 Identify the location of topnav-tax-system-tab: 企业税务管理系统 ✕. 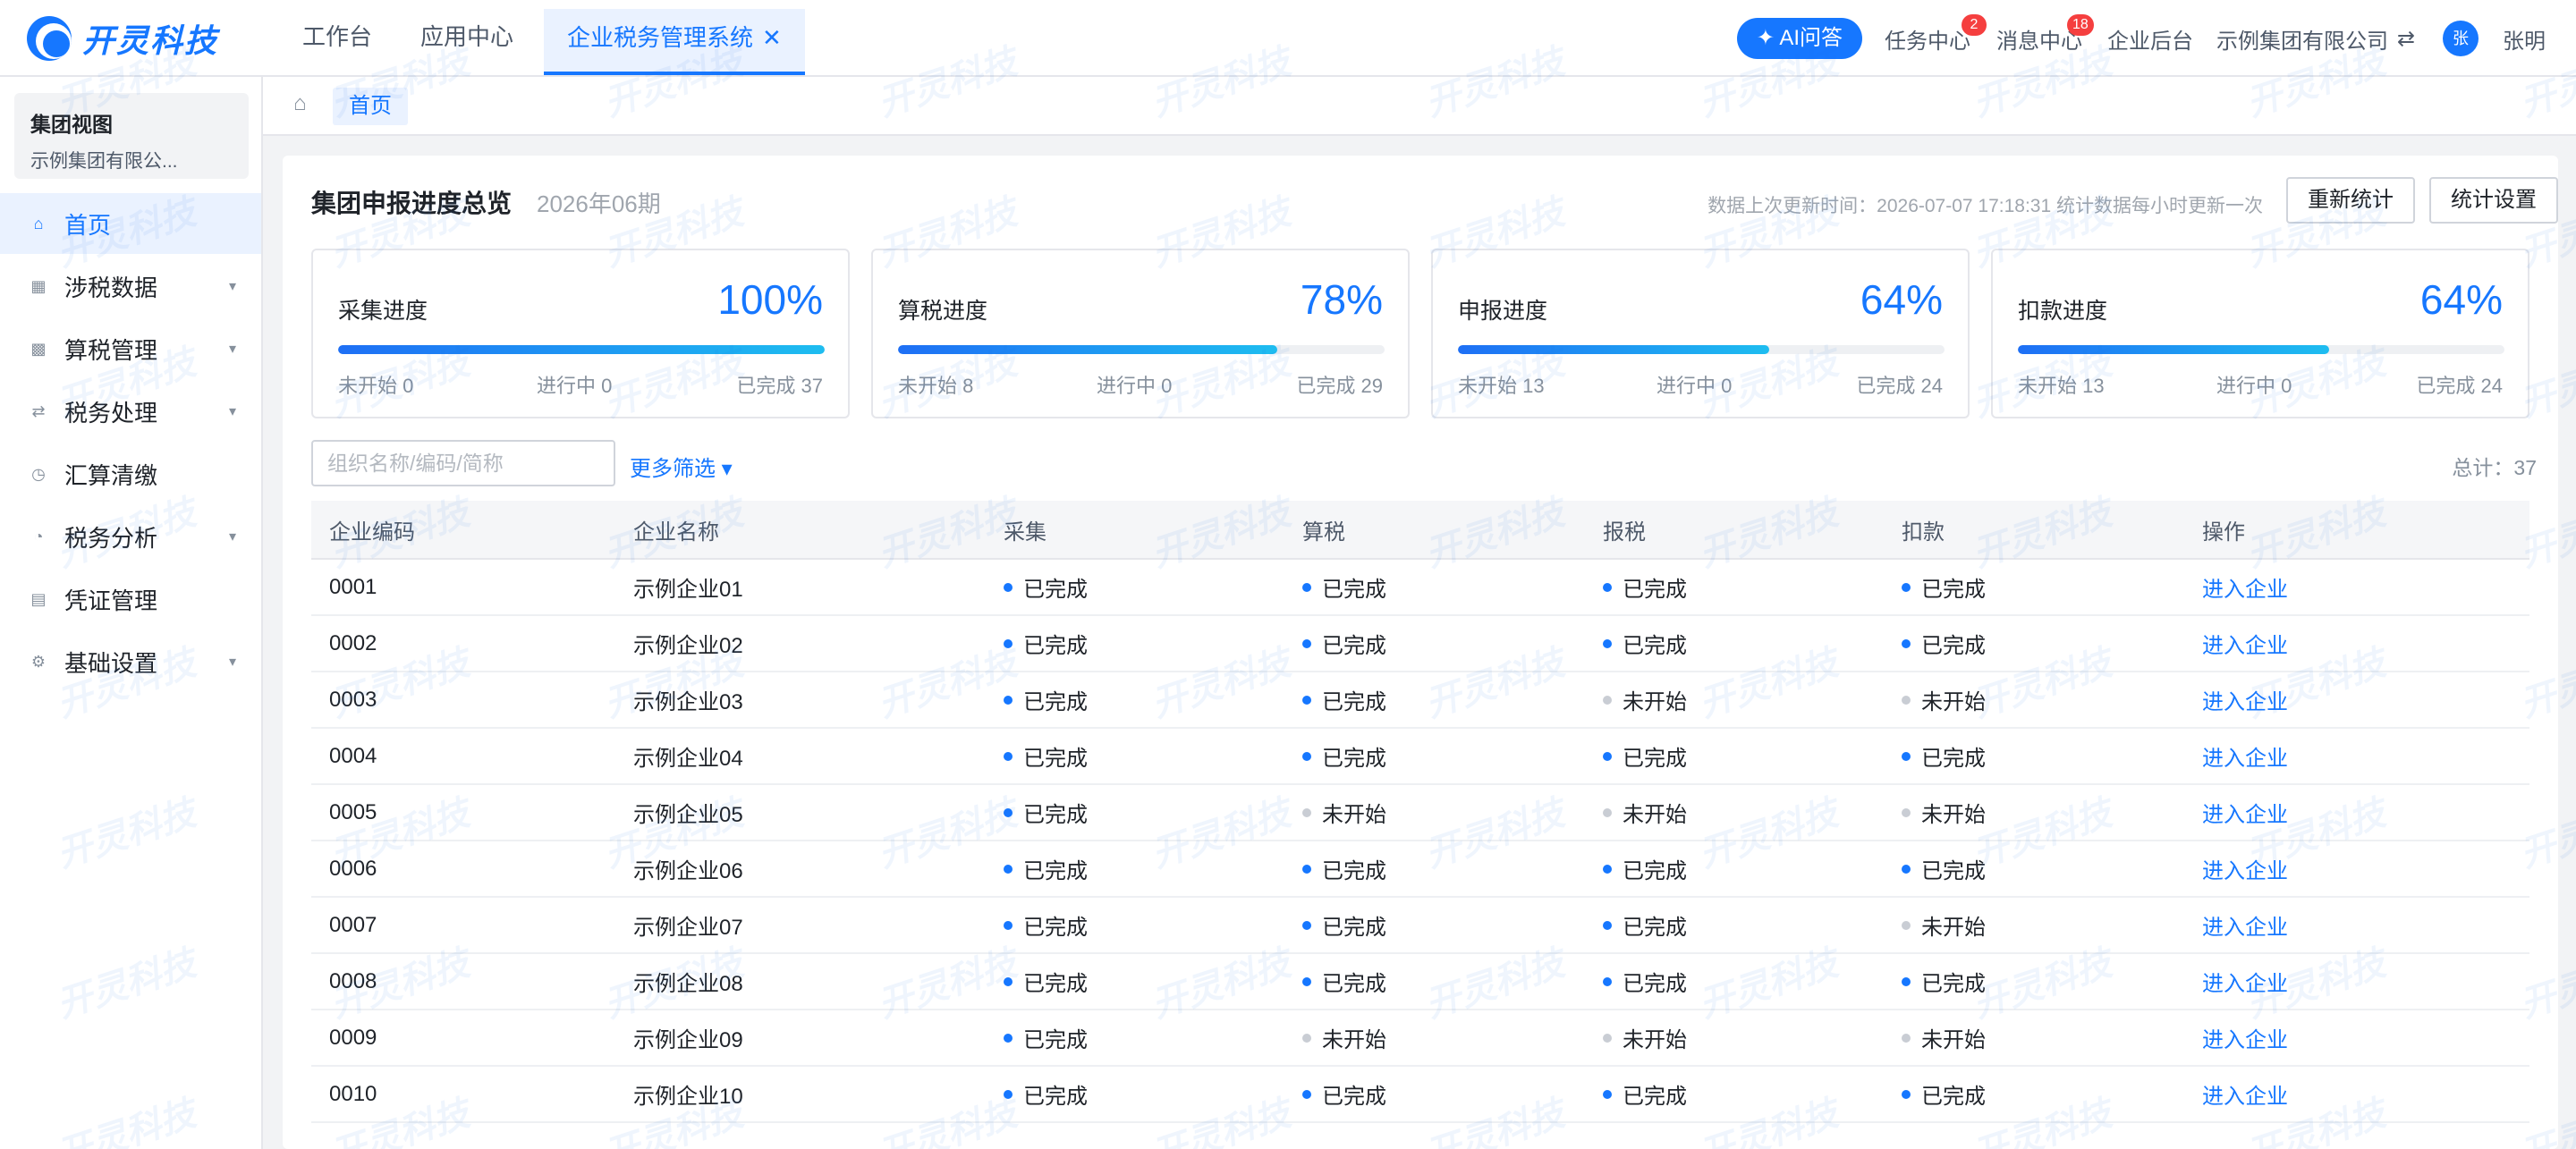
(674, 42).